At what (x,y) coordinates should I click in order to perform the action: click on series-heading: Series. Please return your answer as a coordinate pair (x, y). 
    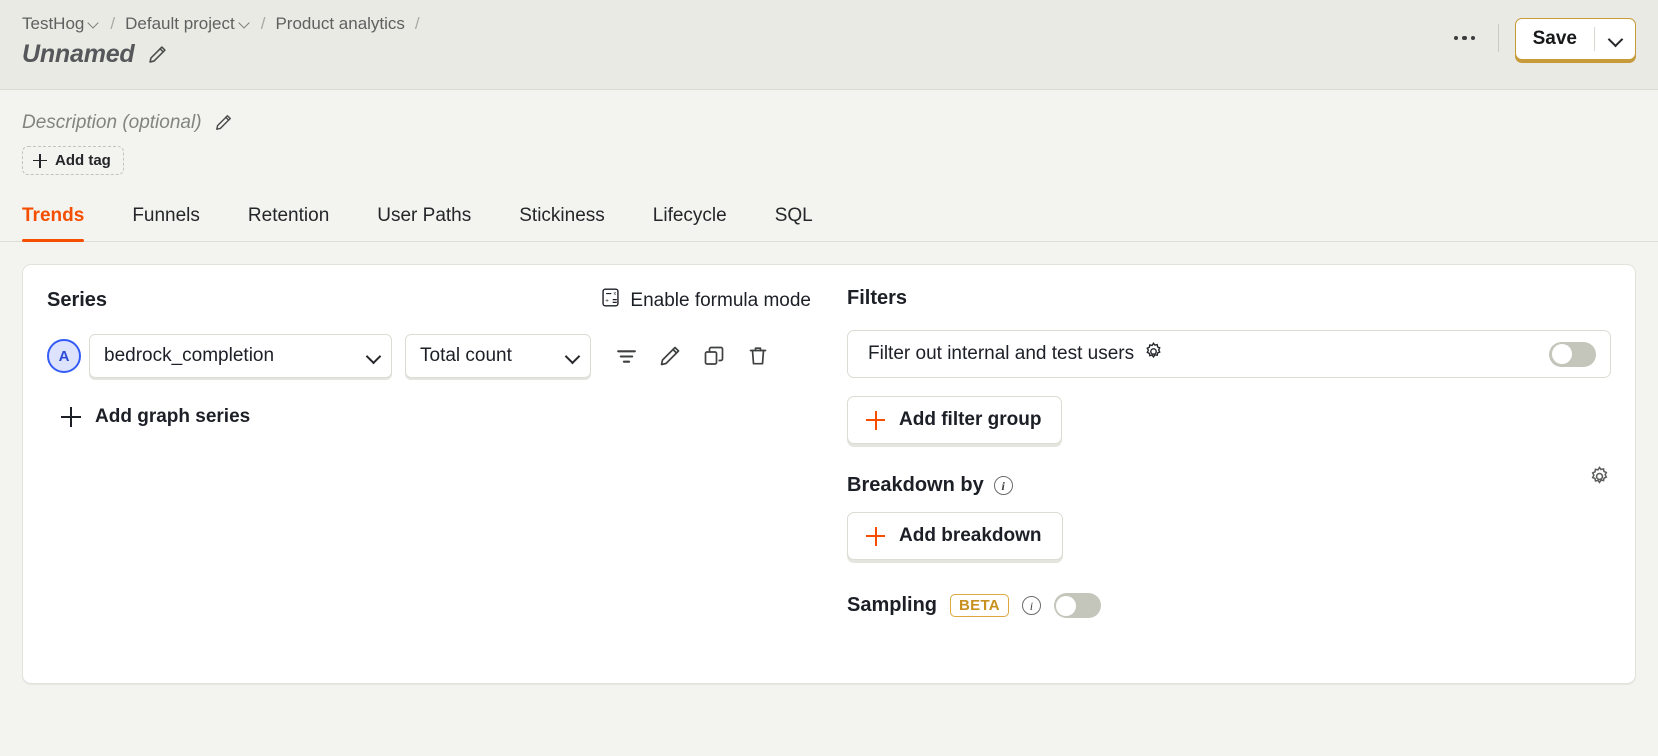
    Looking at the image, I should click on (77, 300).